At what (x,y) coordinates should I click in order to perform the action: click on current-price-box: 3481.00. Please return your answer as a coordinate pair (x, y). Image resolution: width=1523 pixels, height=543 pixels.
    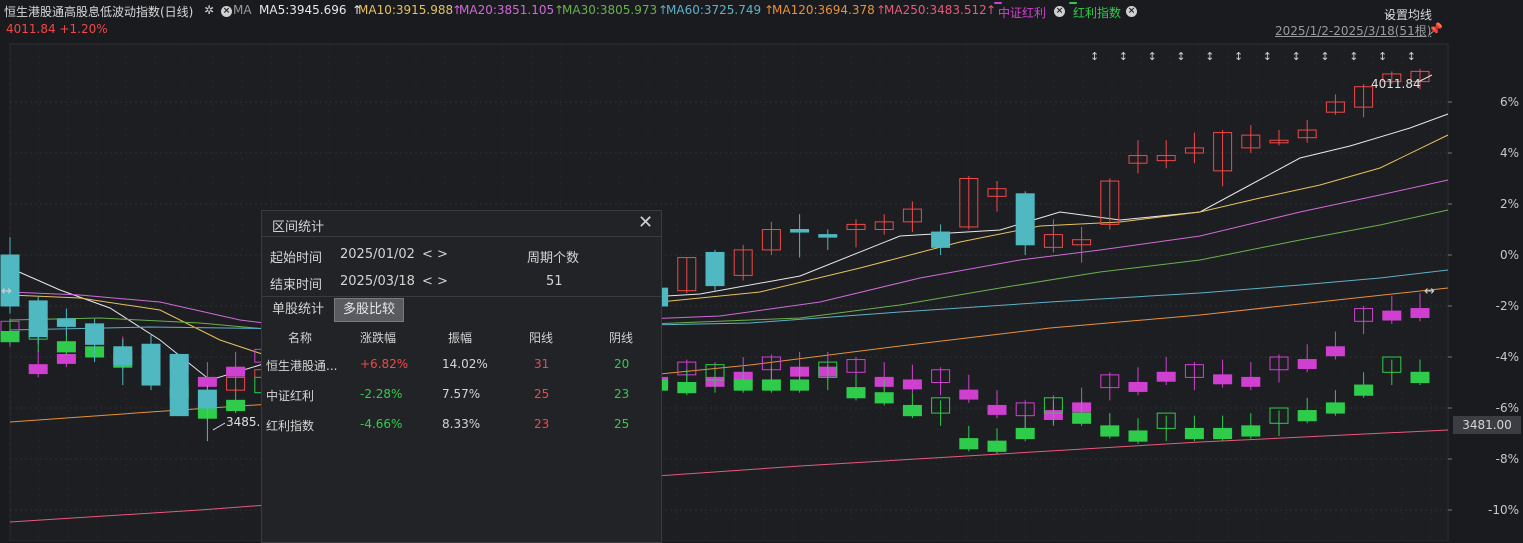
    Looking at the image, I should click on (1487, 425).